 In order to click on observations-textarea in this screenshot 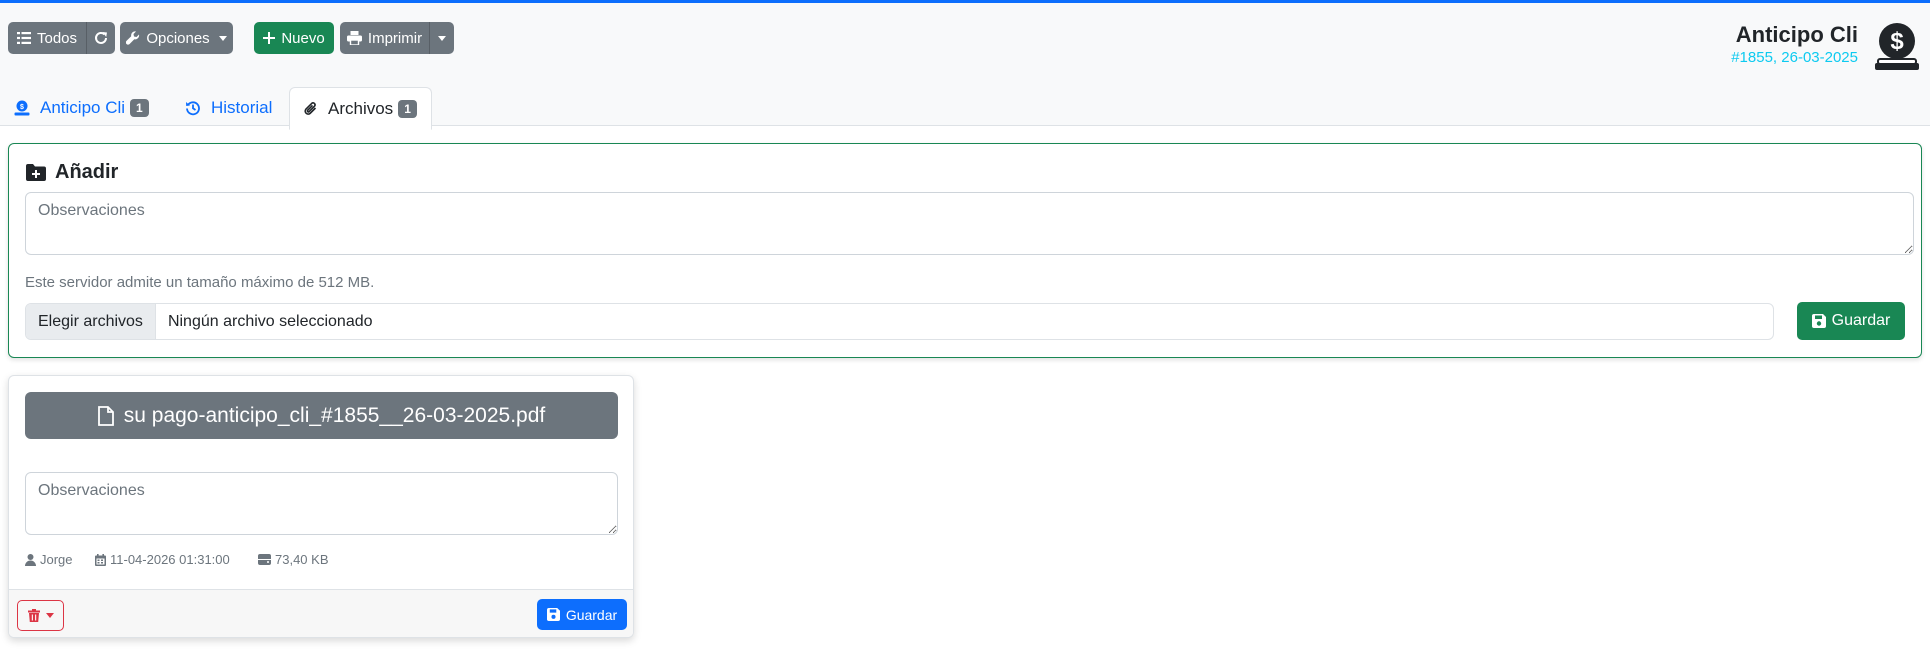, I will do `click(969, 223)`.